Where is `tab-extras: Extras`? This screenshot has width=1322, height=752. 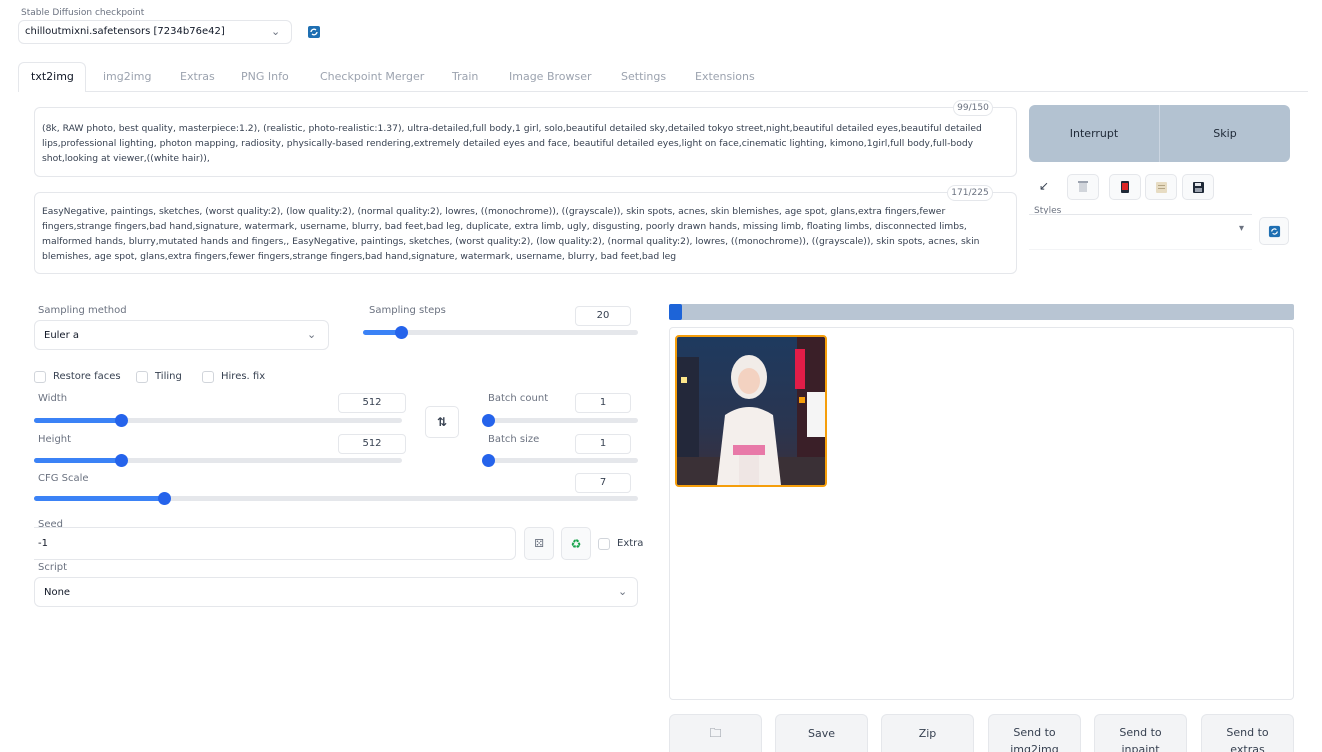
tab-extras: Extras is located at coordinates (197, 76).